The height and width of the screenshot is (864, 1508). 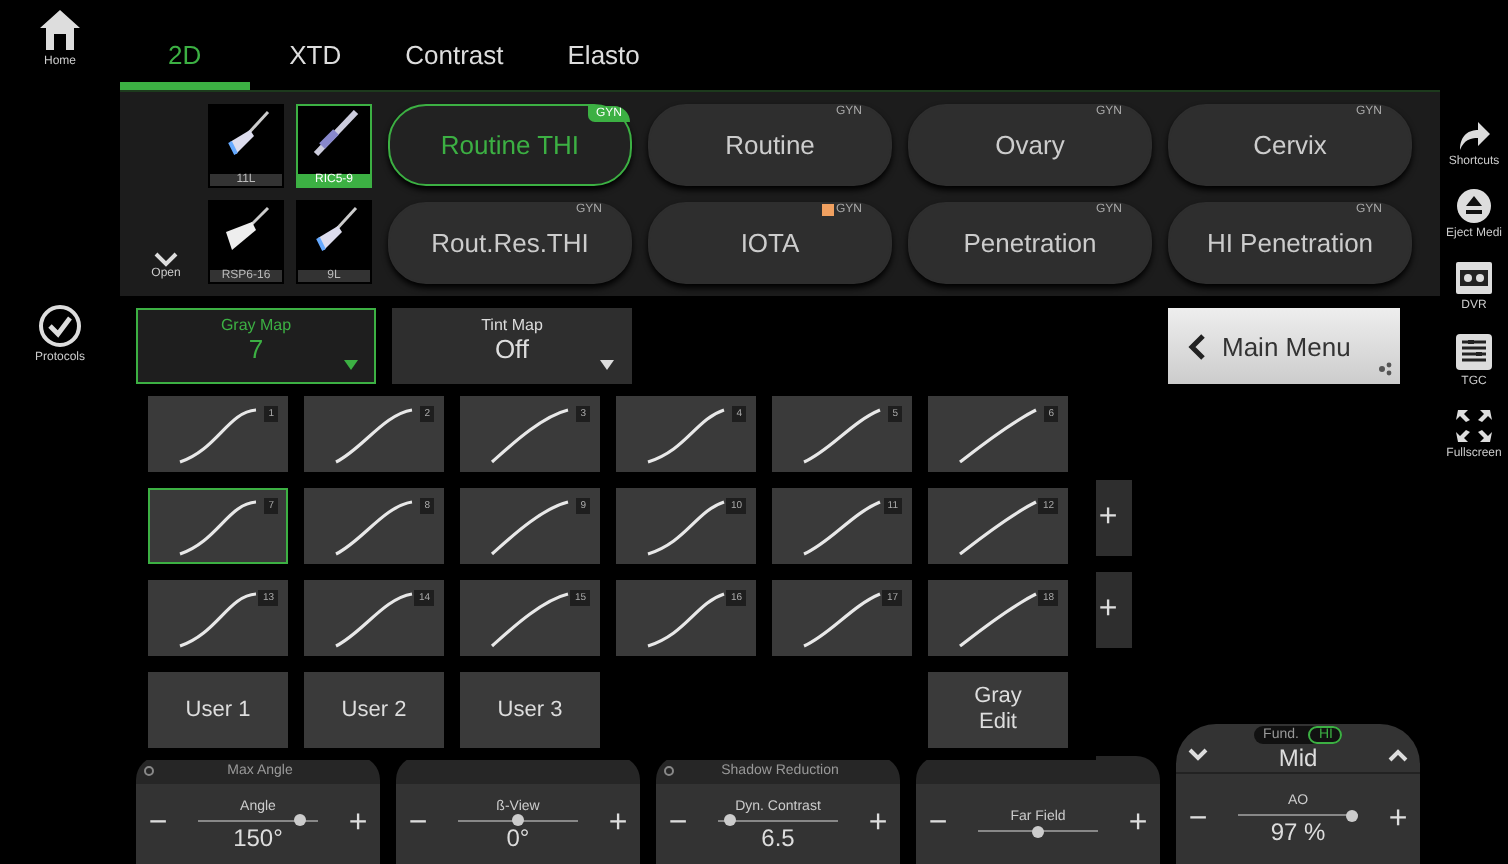 I want to click on checkmark-circle-icon, so click(x=59, y=326).